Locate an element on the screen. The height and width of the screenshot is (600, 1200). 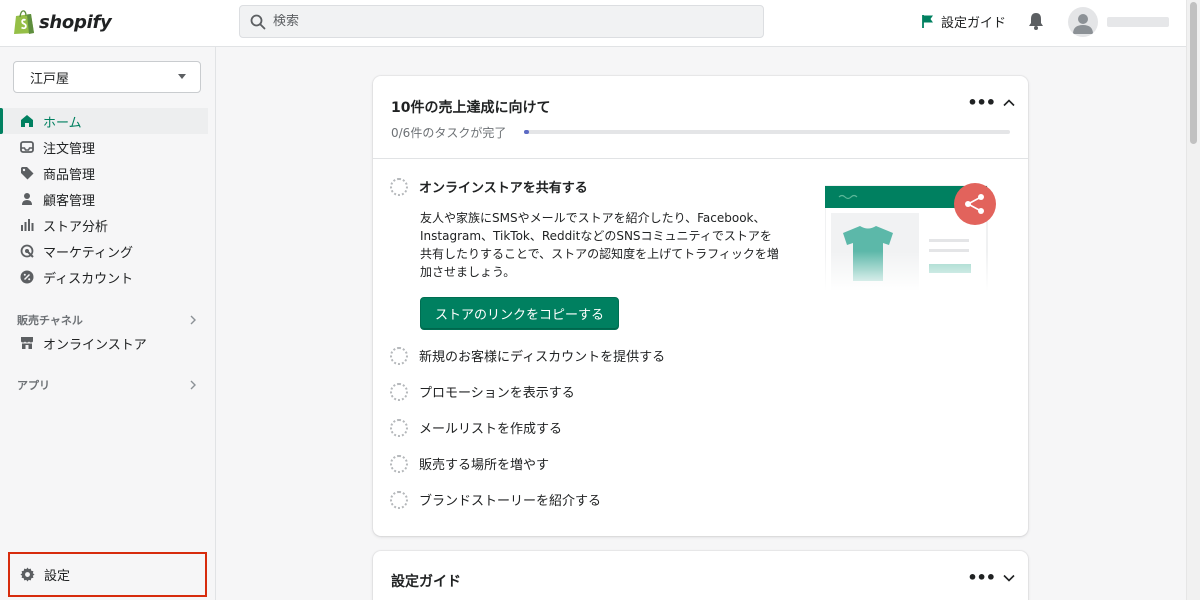
caret-down-icon is located at coordinates (182, 76).